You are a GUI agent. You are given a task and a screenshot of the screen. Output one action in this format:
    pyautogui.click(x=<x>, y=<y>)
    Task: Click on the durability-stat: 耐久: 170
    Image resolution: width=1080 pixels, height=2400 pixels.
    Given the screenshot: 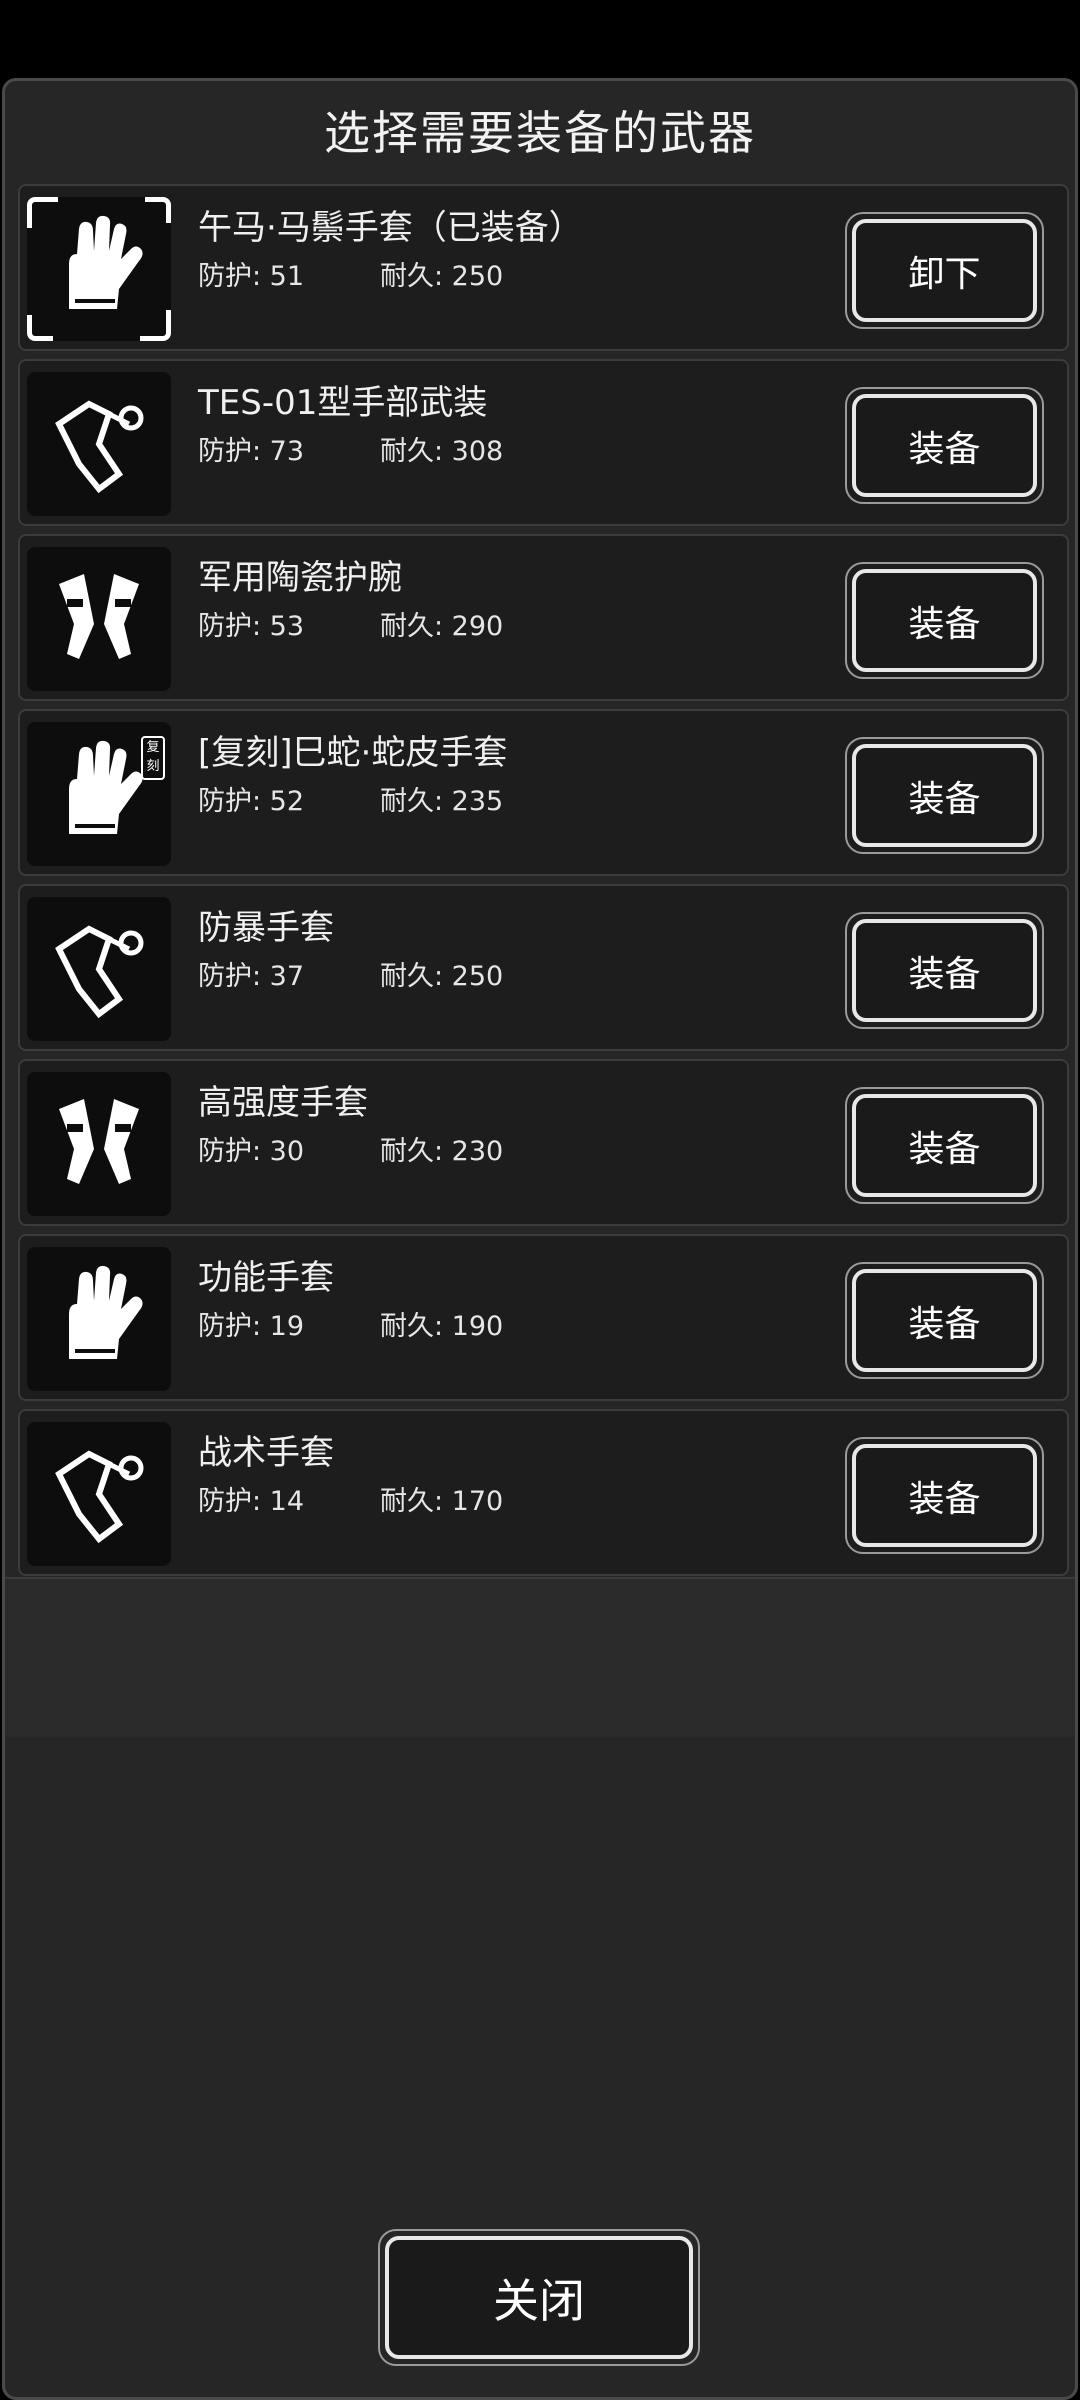 What is the action you would take?
    pyautogui.click(x=442, y=1501)
    